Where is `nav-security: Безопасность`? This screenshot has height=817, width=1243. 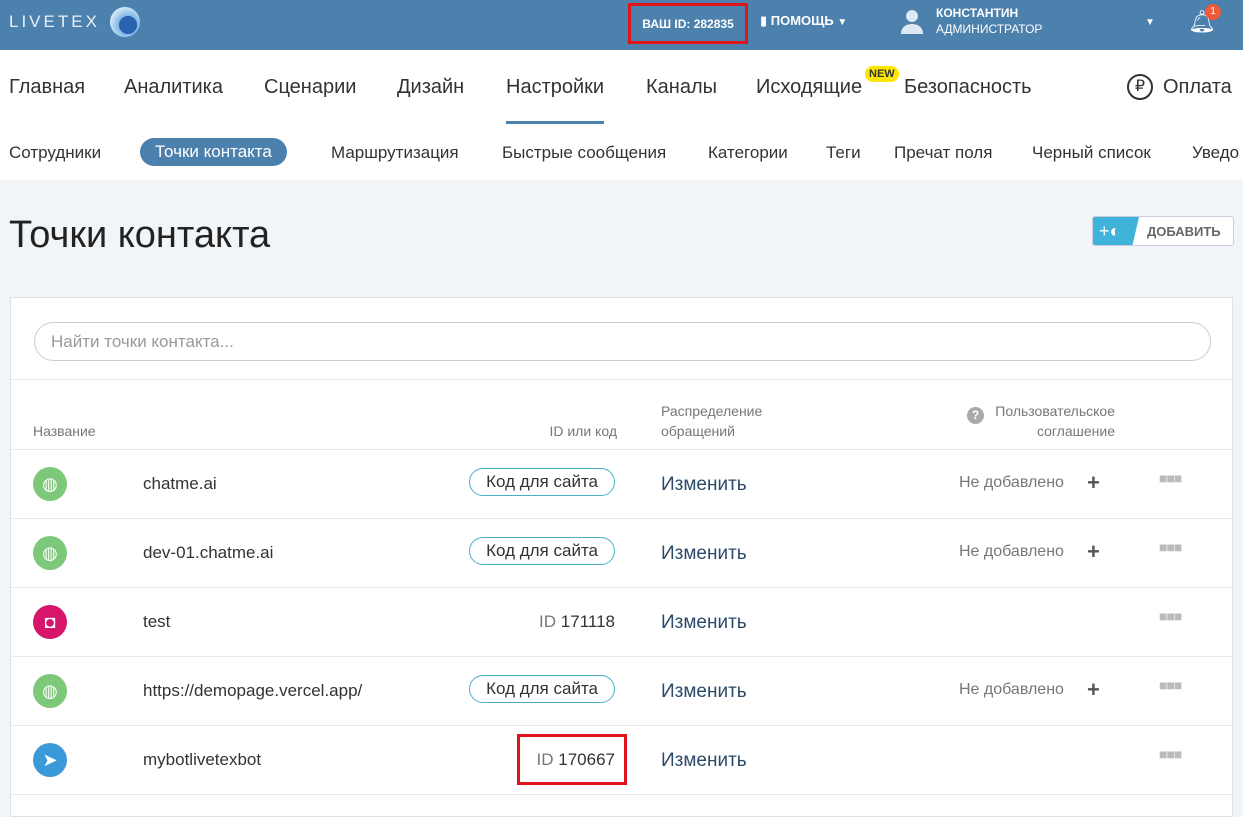
nav-security: Безопасность is located at coordinates (968, 87).